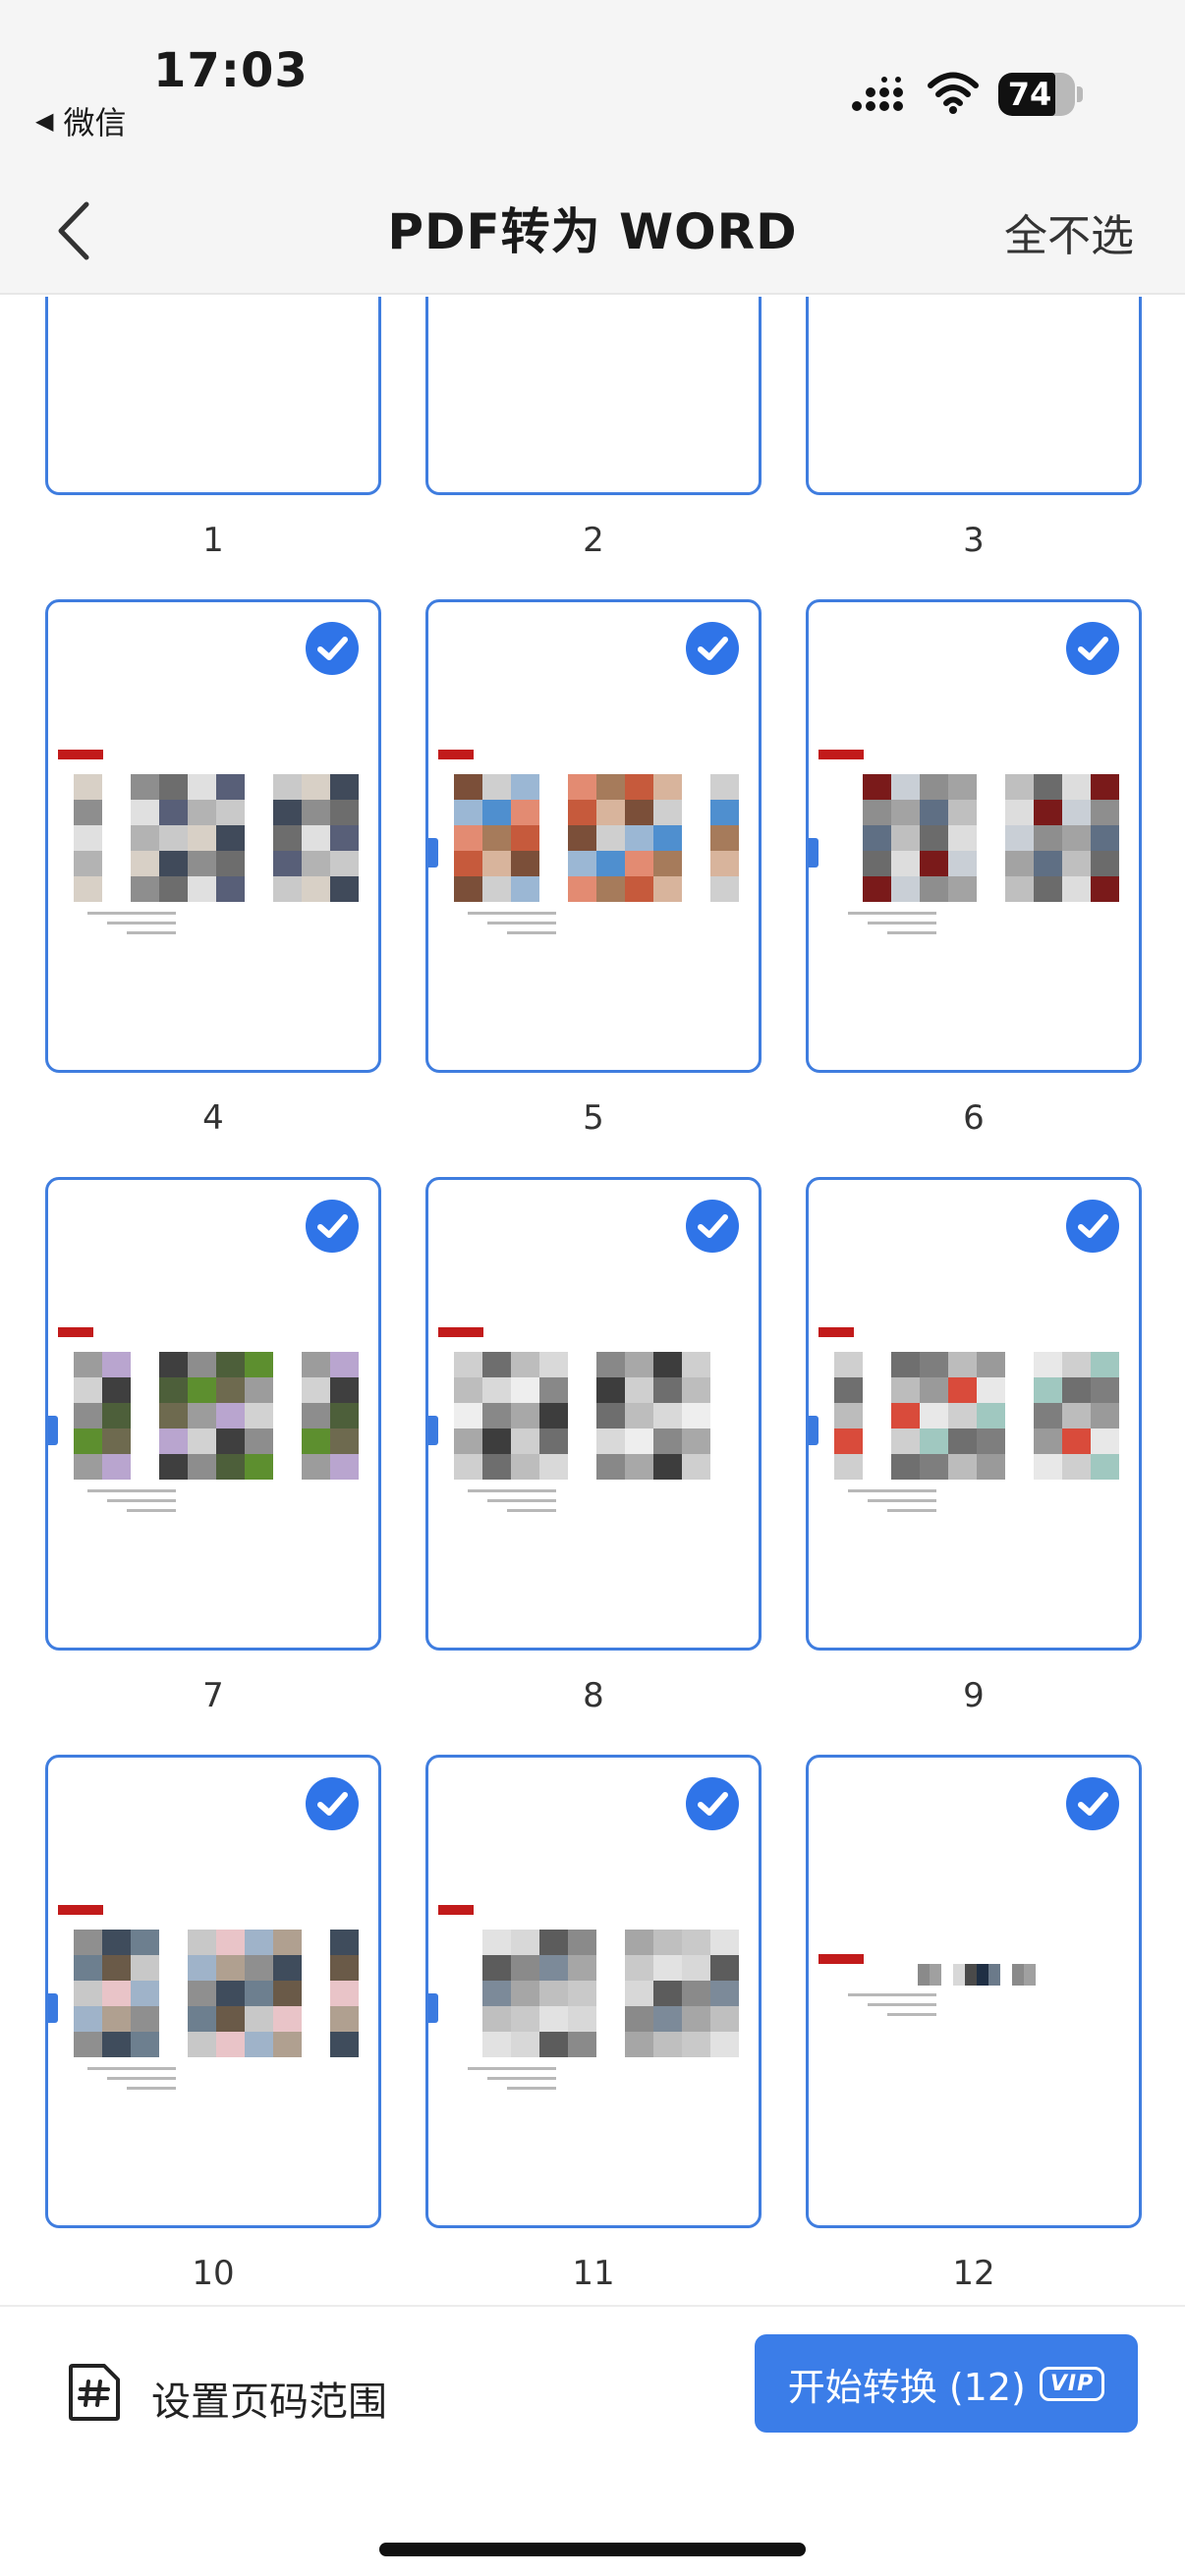  What do you see at coordinates (594, 1118) in the screenshot?
I see `page-number-label: 5` at bounding box center [594, 1118].